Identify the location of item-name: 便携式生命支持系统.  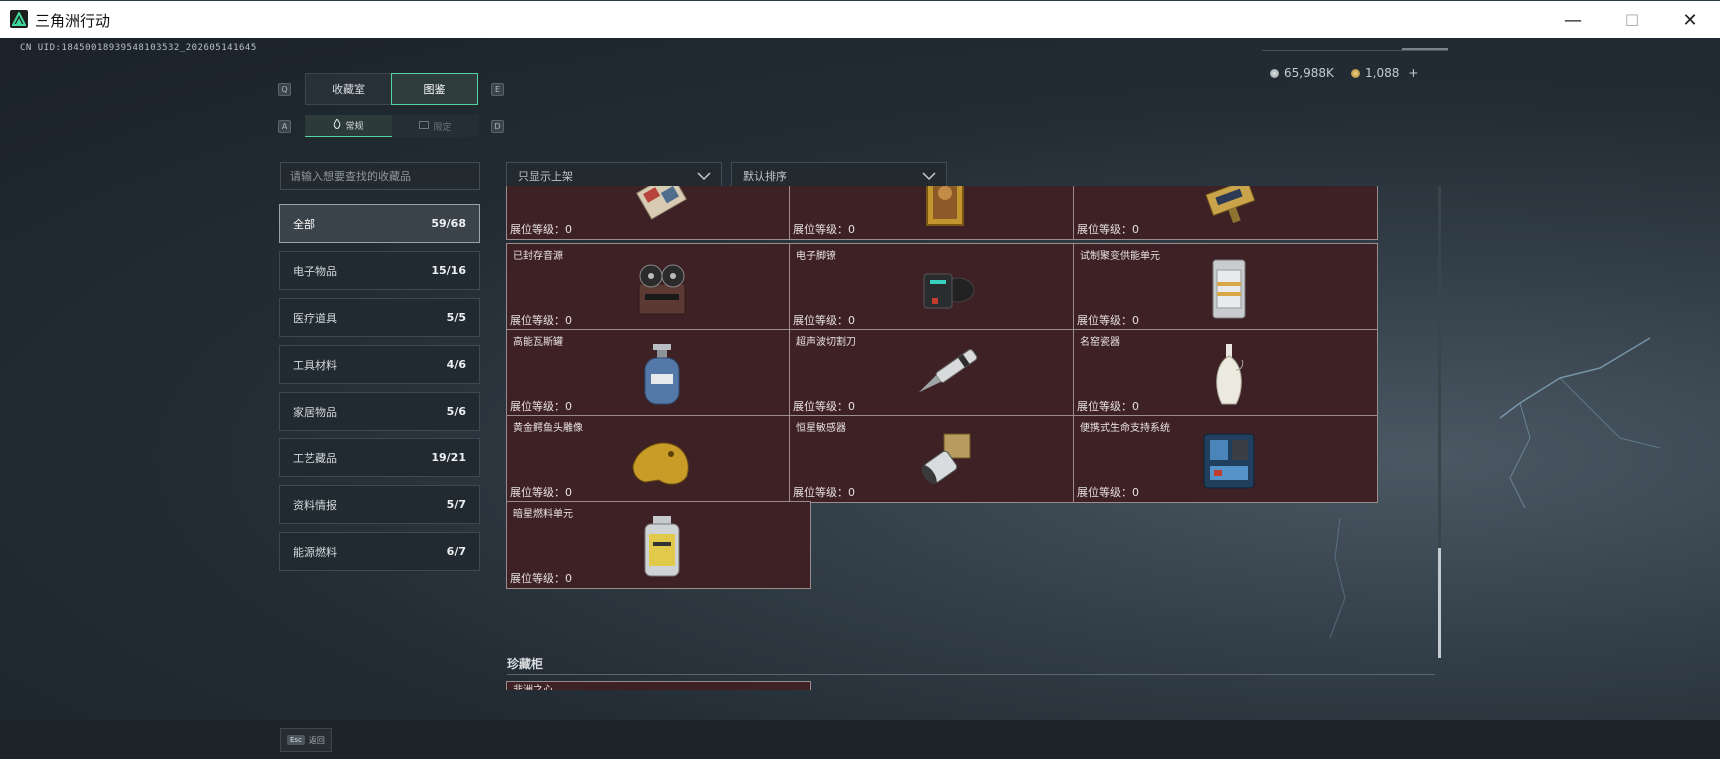
(1125, 428).